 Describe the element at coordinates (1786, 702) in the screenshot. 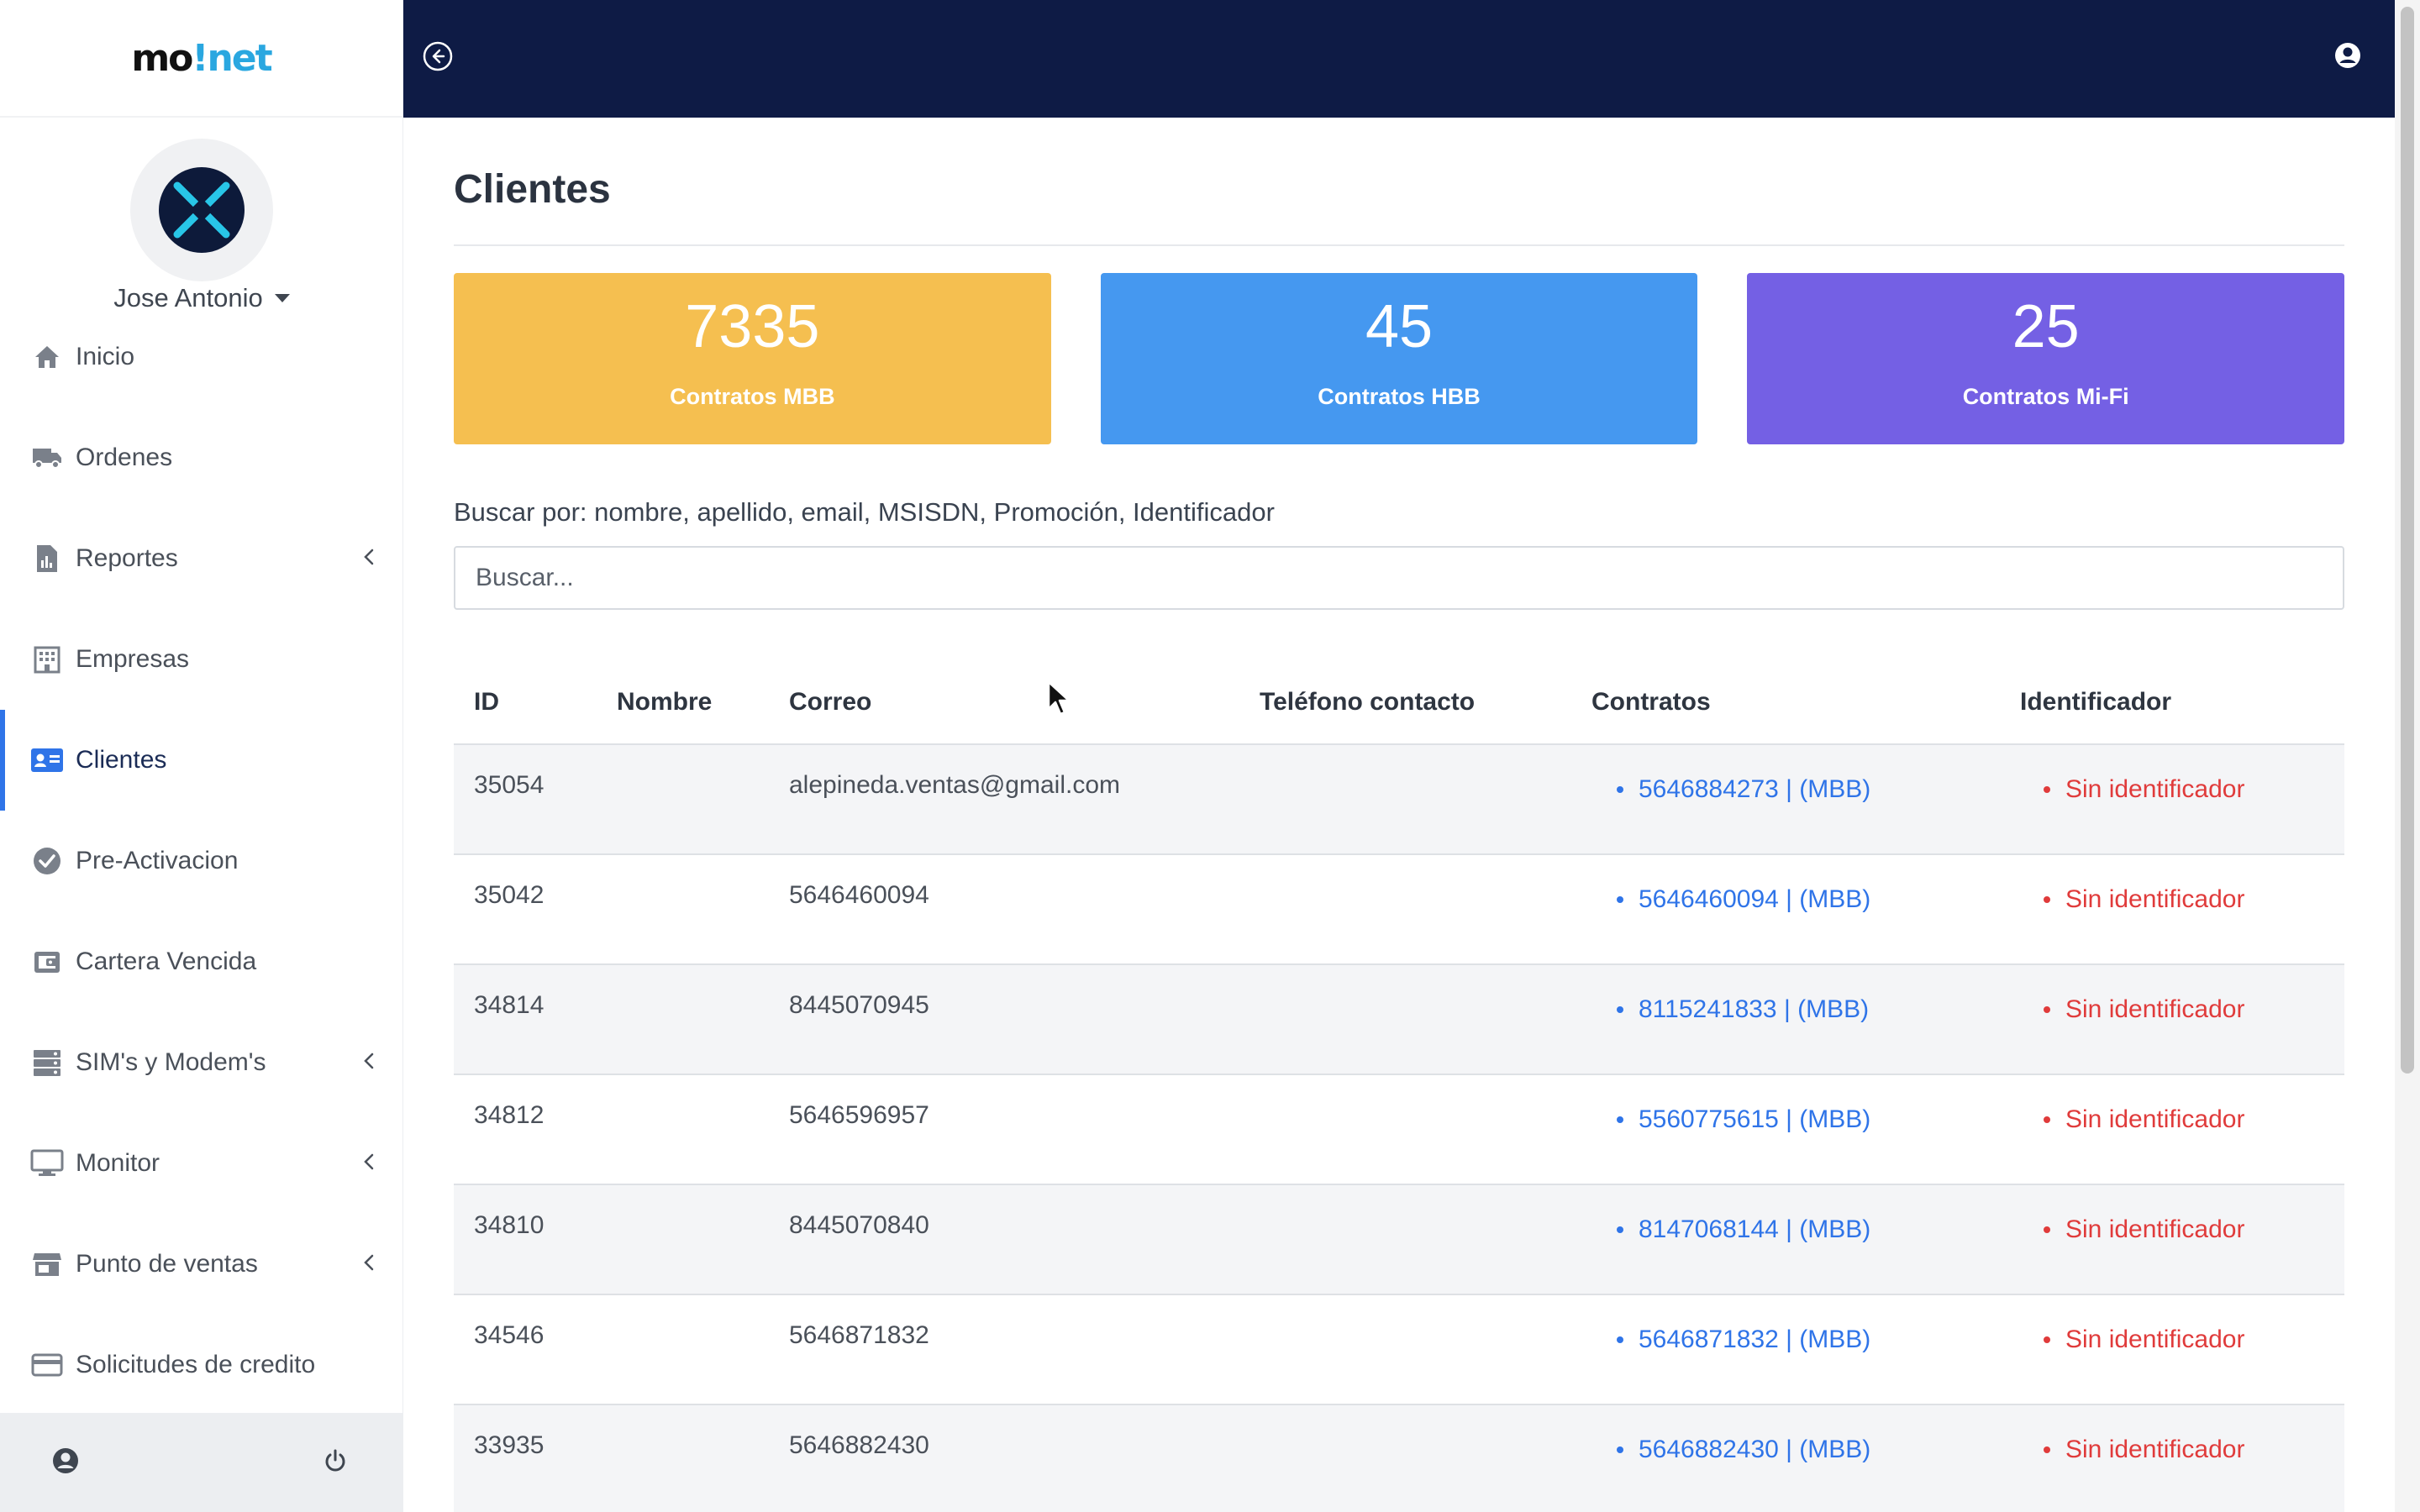

I see `column-header: Contratos` at that location.